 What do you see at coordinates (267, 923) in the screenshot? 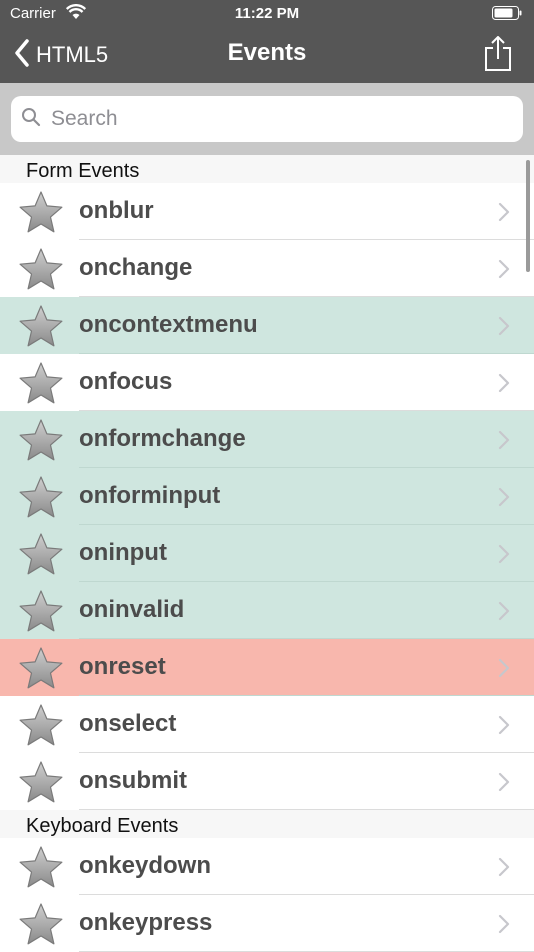
I see `list-item: onkeypress` at bounding box center [267, 923].